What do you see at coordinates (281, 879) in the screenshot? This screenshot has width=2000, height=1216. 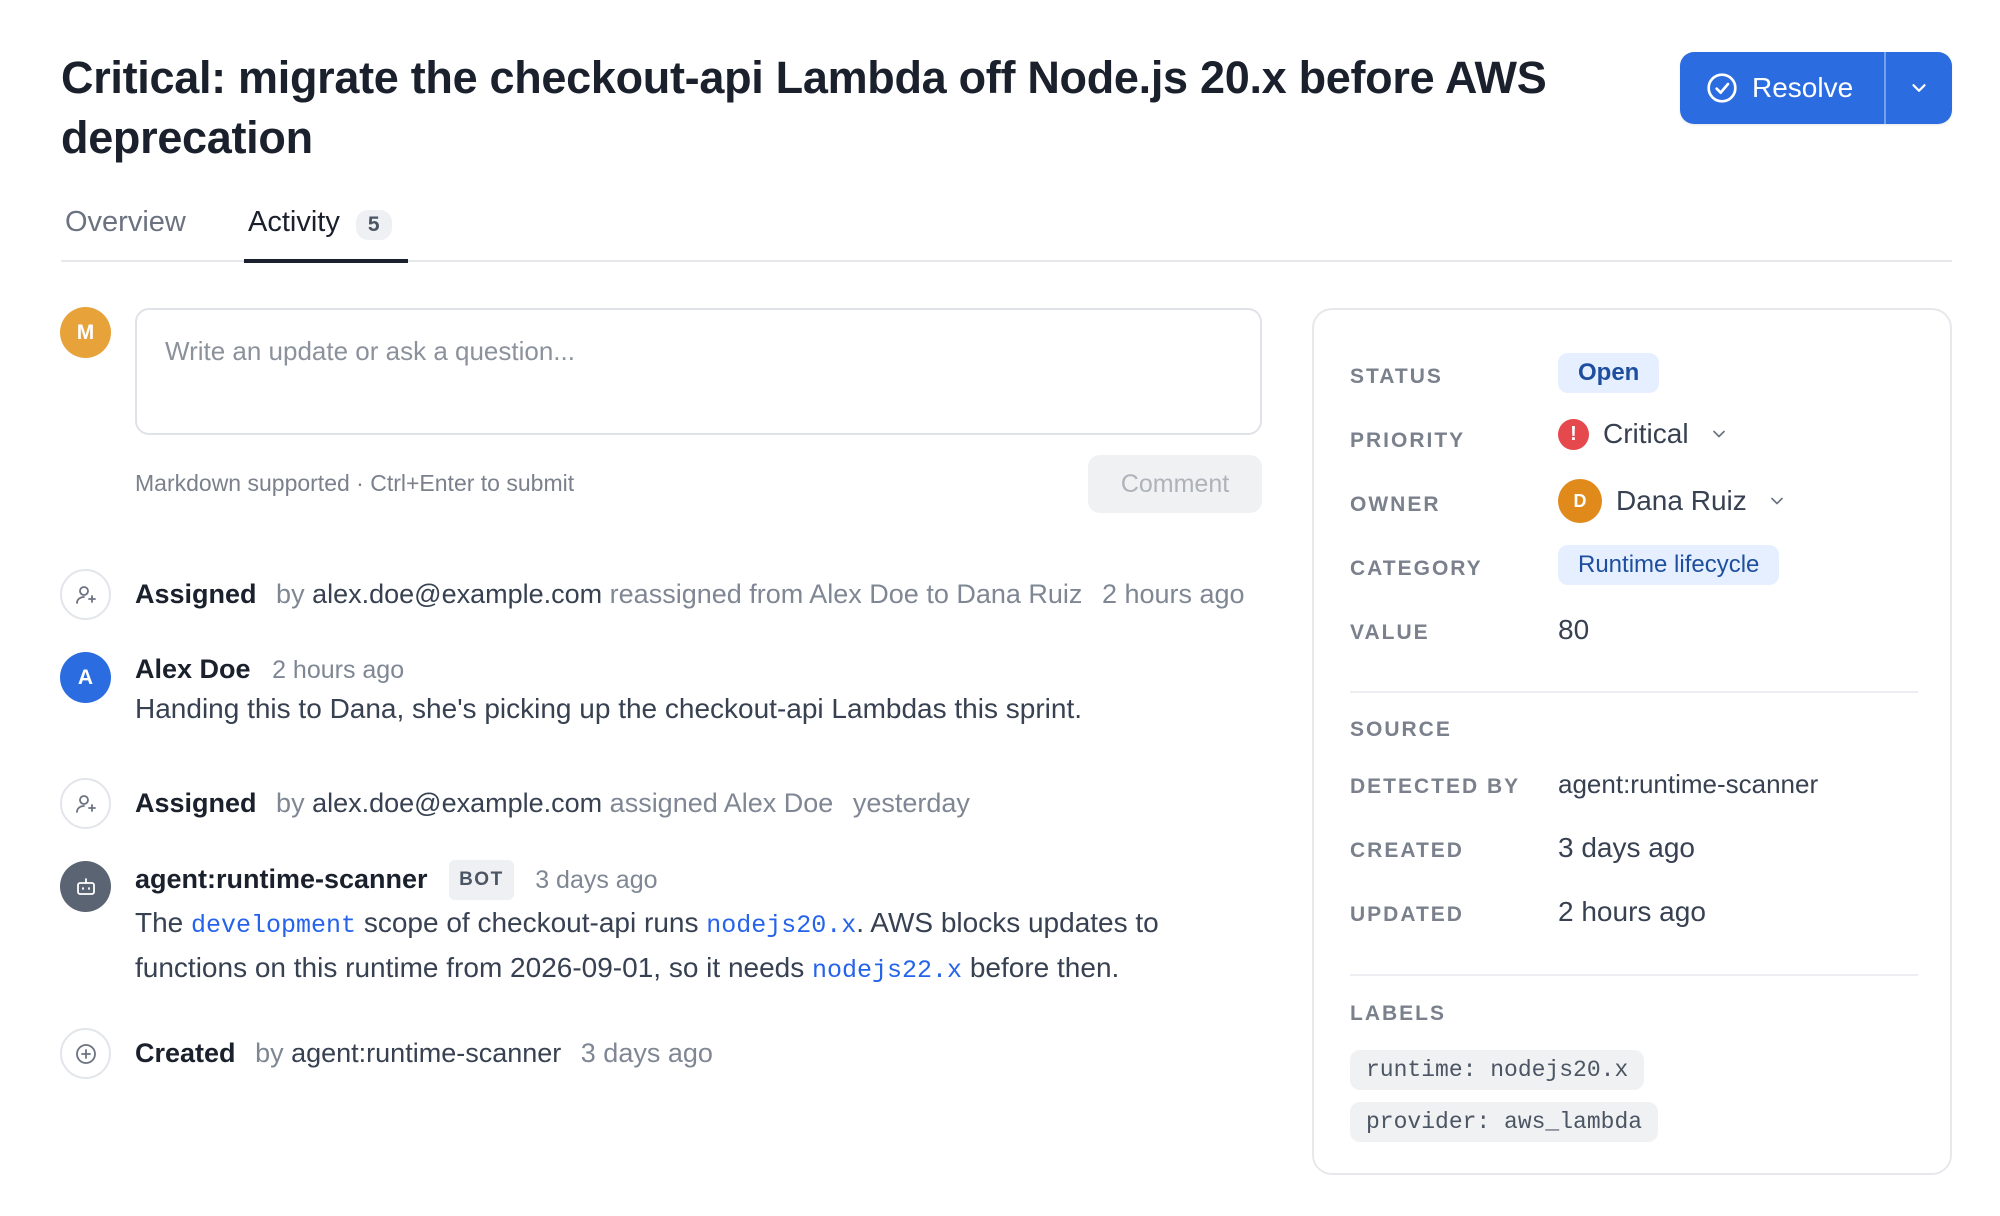 I see `comment-author: agent:runtime-scanner` at bounding box center [281, 879].